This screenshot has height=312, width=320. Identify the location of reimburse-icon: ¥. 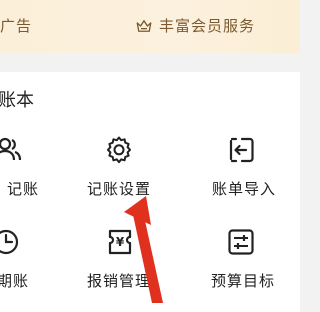
(120, 242).